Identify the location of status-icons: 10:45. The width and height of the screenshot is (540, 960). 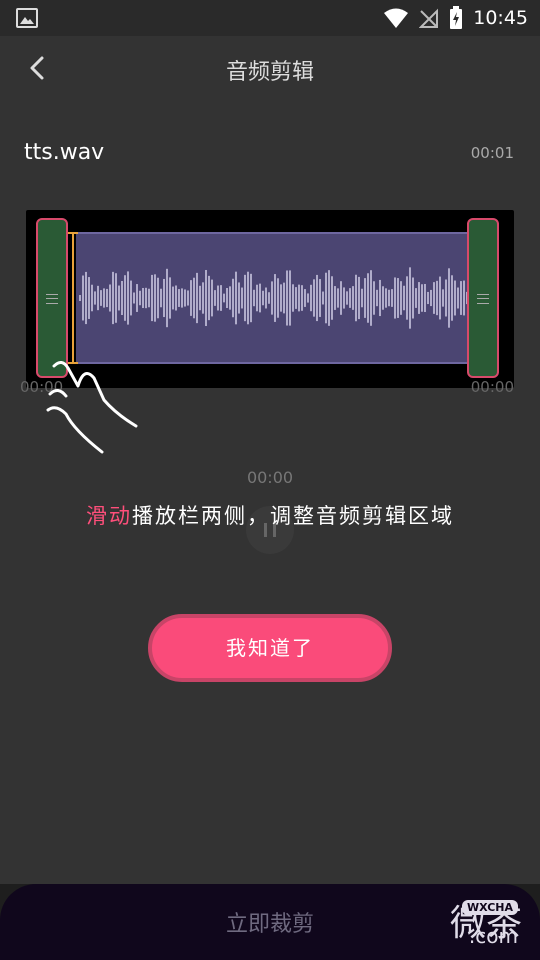
(455, 18).